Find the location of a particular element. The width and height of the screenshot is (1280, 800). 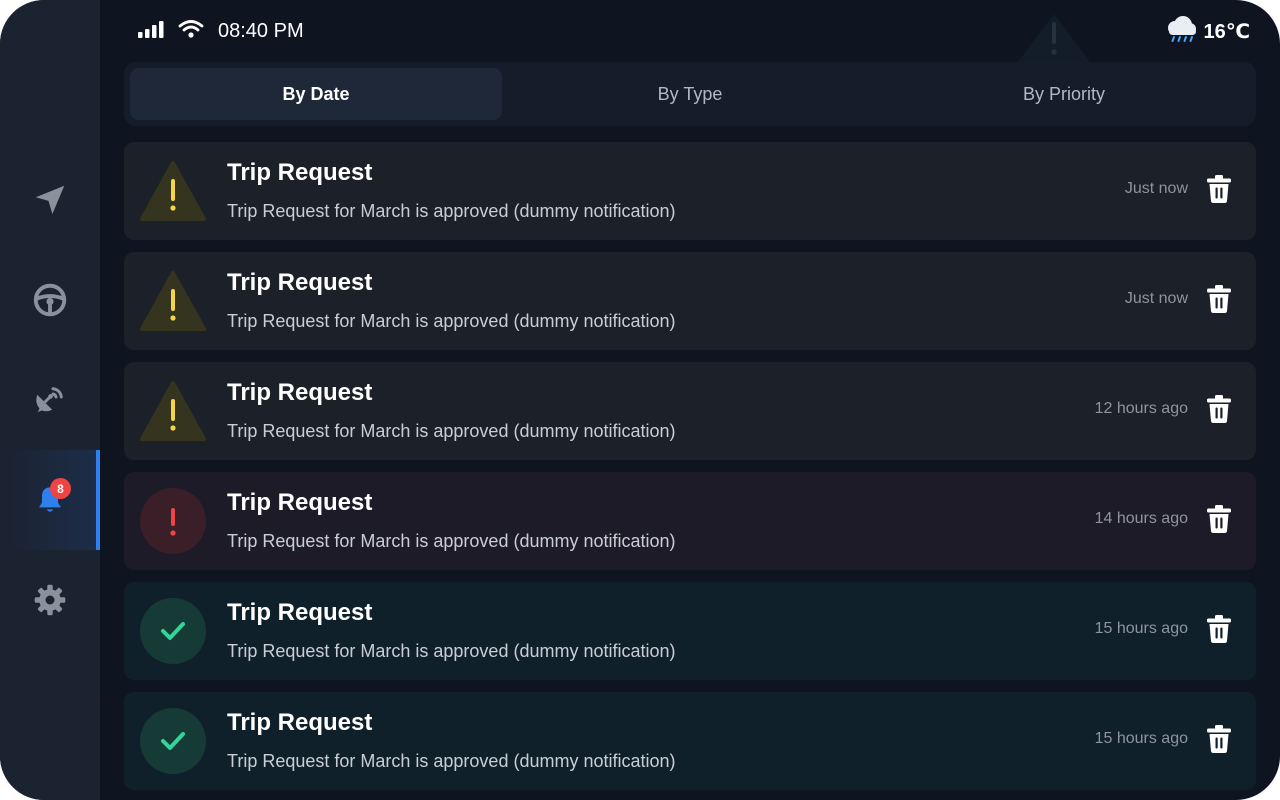

notification-time: 14 hours ago is located at coordinates (1141, 518).